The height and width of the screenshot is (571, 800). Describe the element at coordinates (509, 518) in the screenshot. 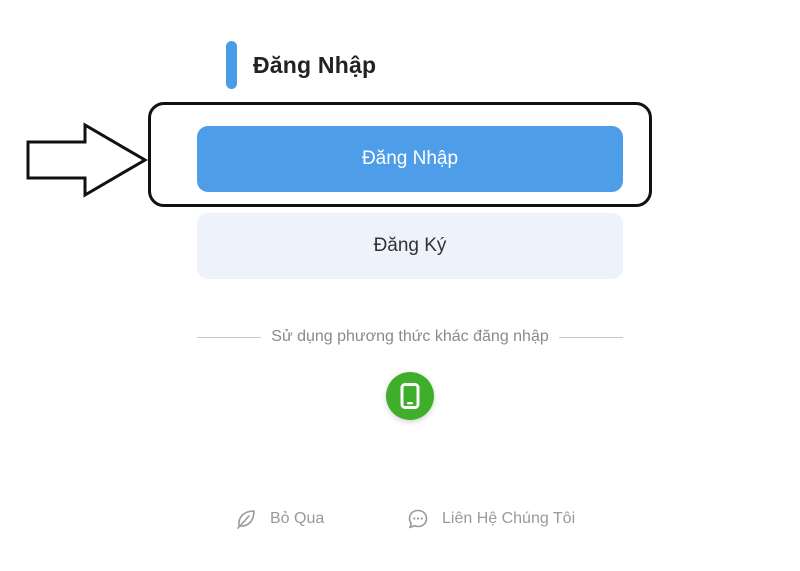

I see `contact-label: Liên Hệ Chúng Tôi` at that location.